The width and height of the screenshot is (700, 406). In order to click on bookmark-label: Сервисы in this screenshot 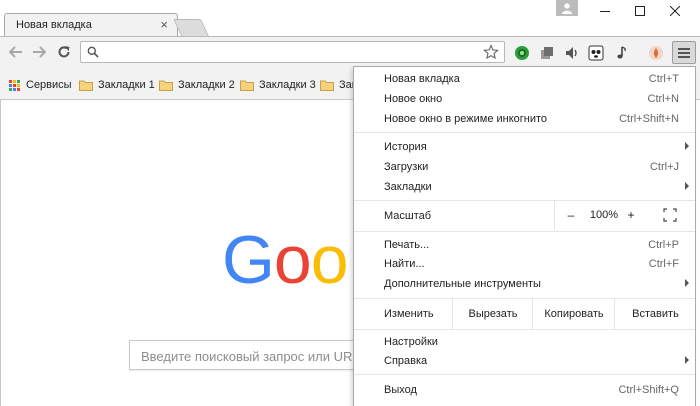, I will do `click(49, 85)`.